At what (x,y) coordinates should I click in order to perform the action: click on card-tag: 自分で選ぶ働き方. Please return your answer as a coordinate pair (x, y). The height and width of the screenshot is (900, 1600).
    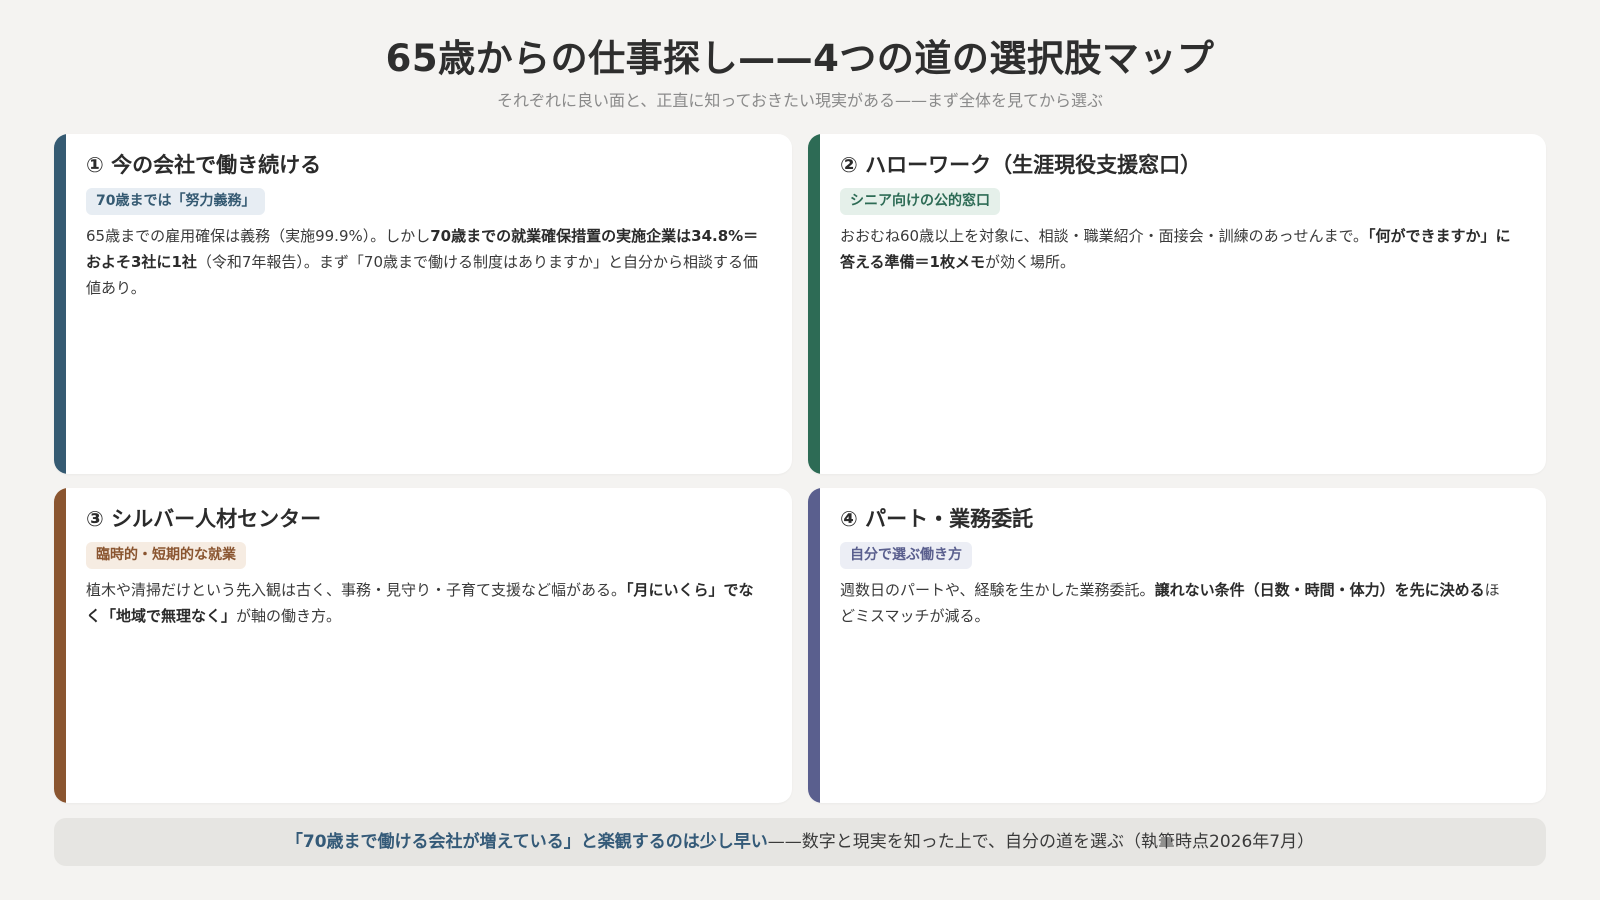
    Looking at the image, I should click on (906, 555).